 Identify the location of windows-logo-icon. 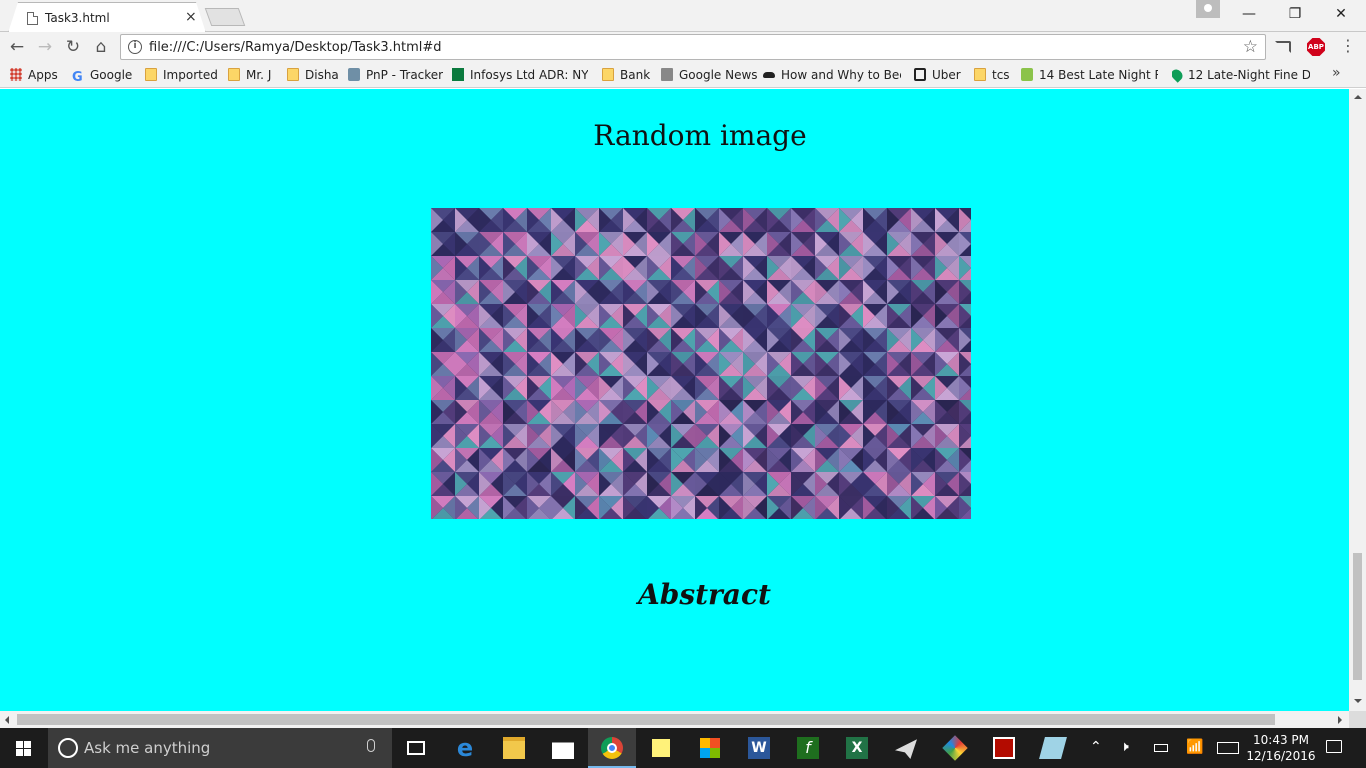
(19, 744).